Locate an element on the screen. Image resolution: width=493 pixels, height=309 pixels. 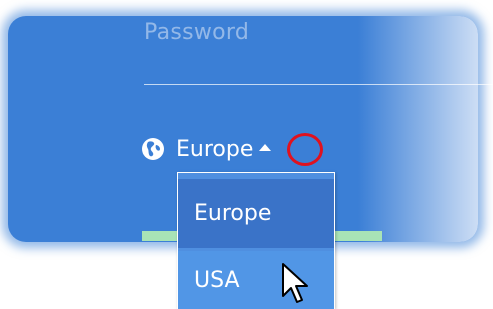
region-toggle-button is located at coordinates (265, 149).